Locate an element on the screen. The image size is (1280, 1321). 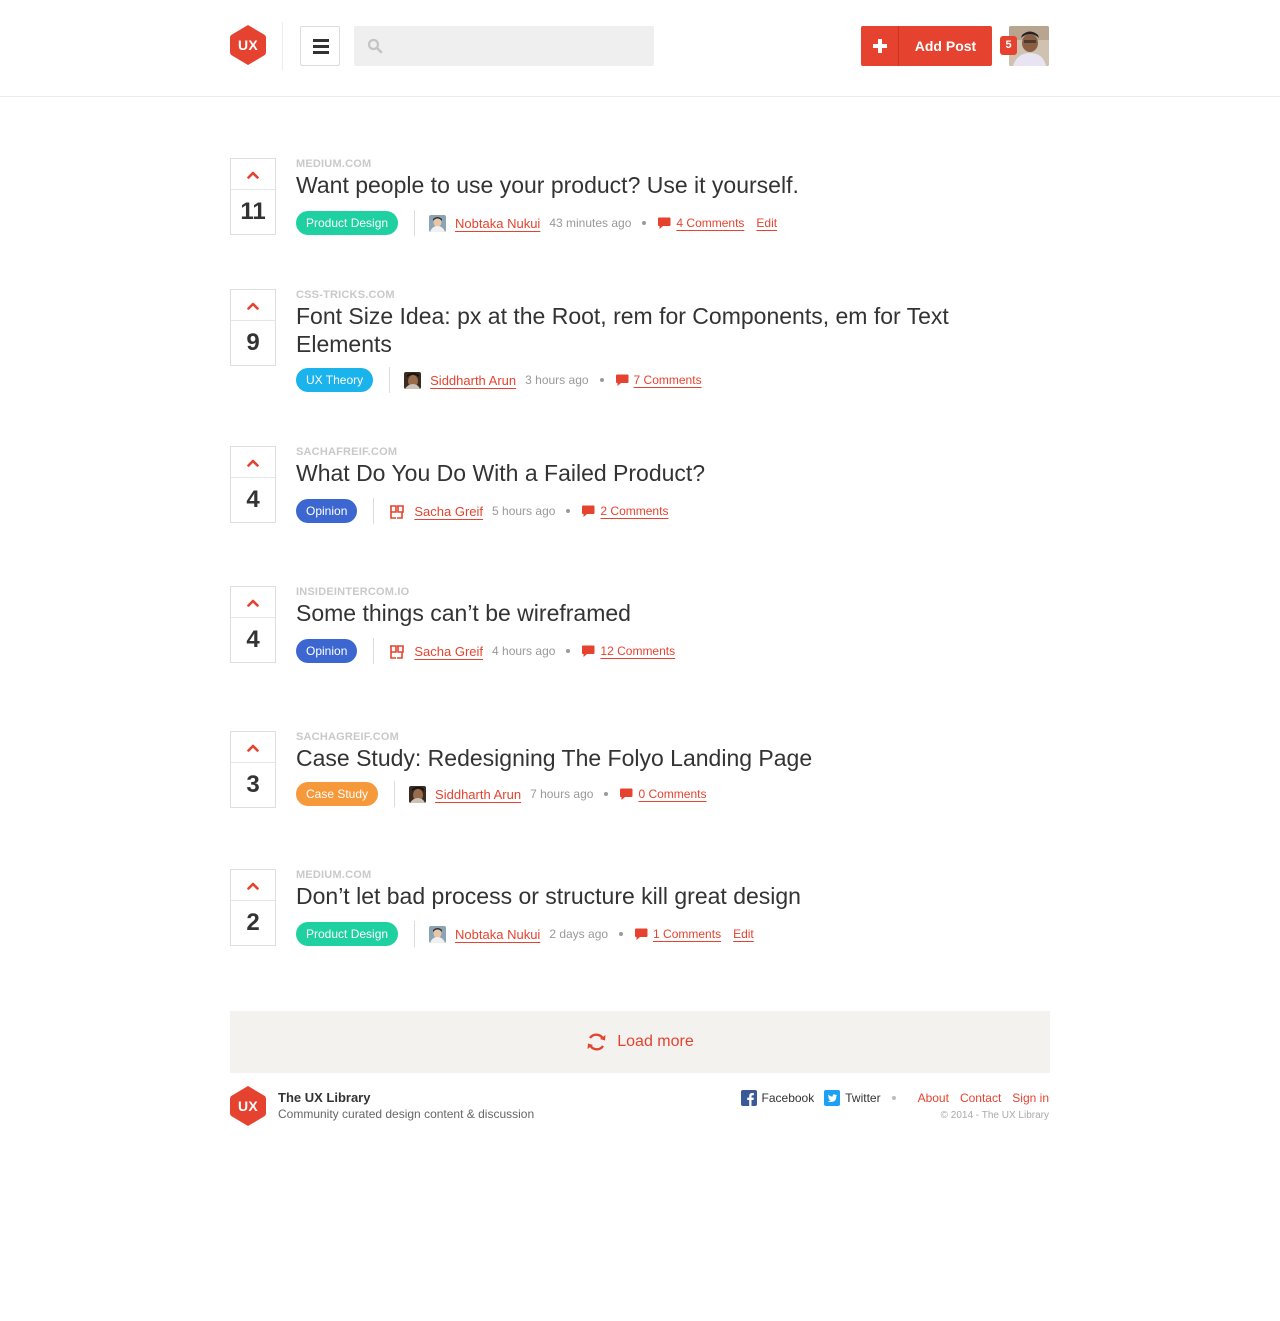
twitter-link: Twitter is located at coordinates (862, 1098).